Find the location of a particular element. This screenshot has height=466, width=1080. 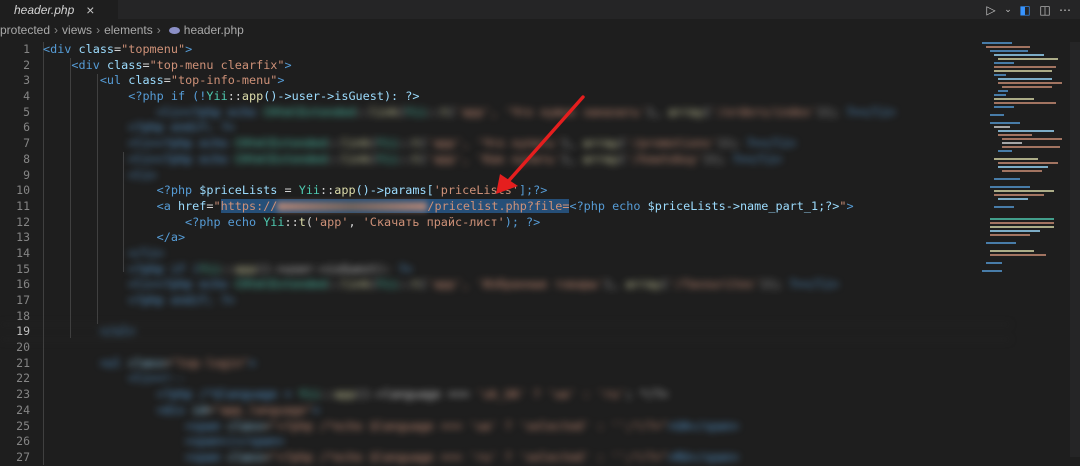

tab-header-php: header.php × is located at coordinates (59, 9).